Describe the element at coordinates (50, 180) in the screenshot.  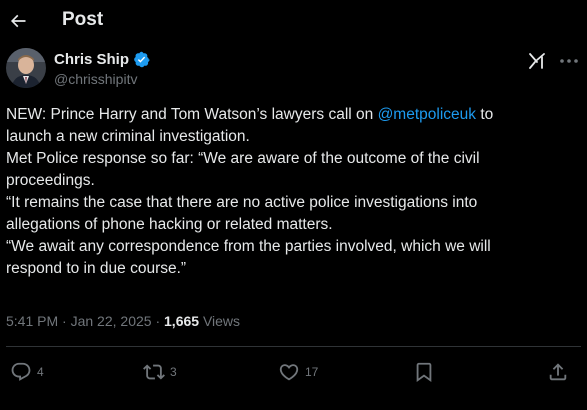
I see `post-line: proceedings.` at that location.